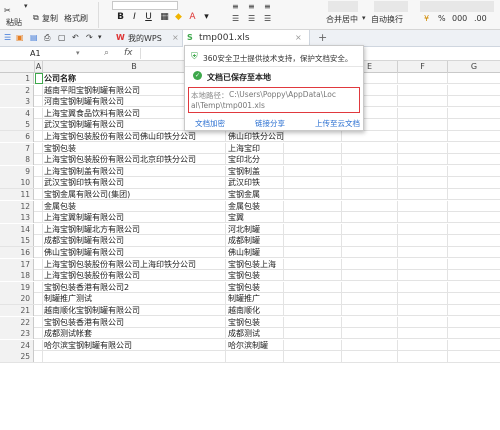  What do you see at coordinates (134, 345) in the screenshot?
I see `cell-company-name: 哈尔滨宝钢制罐有限公司` at bounding box center [134, 345].